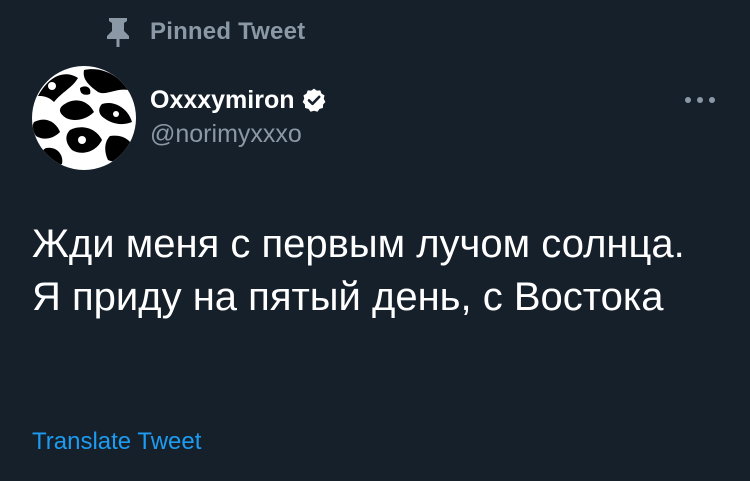  Describe the element at coordinates (239, 134) in the screenshot. I see `author-handle: @norimyxxxo` at that location.